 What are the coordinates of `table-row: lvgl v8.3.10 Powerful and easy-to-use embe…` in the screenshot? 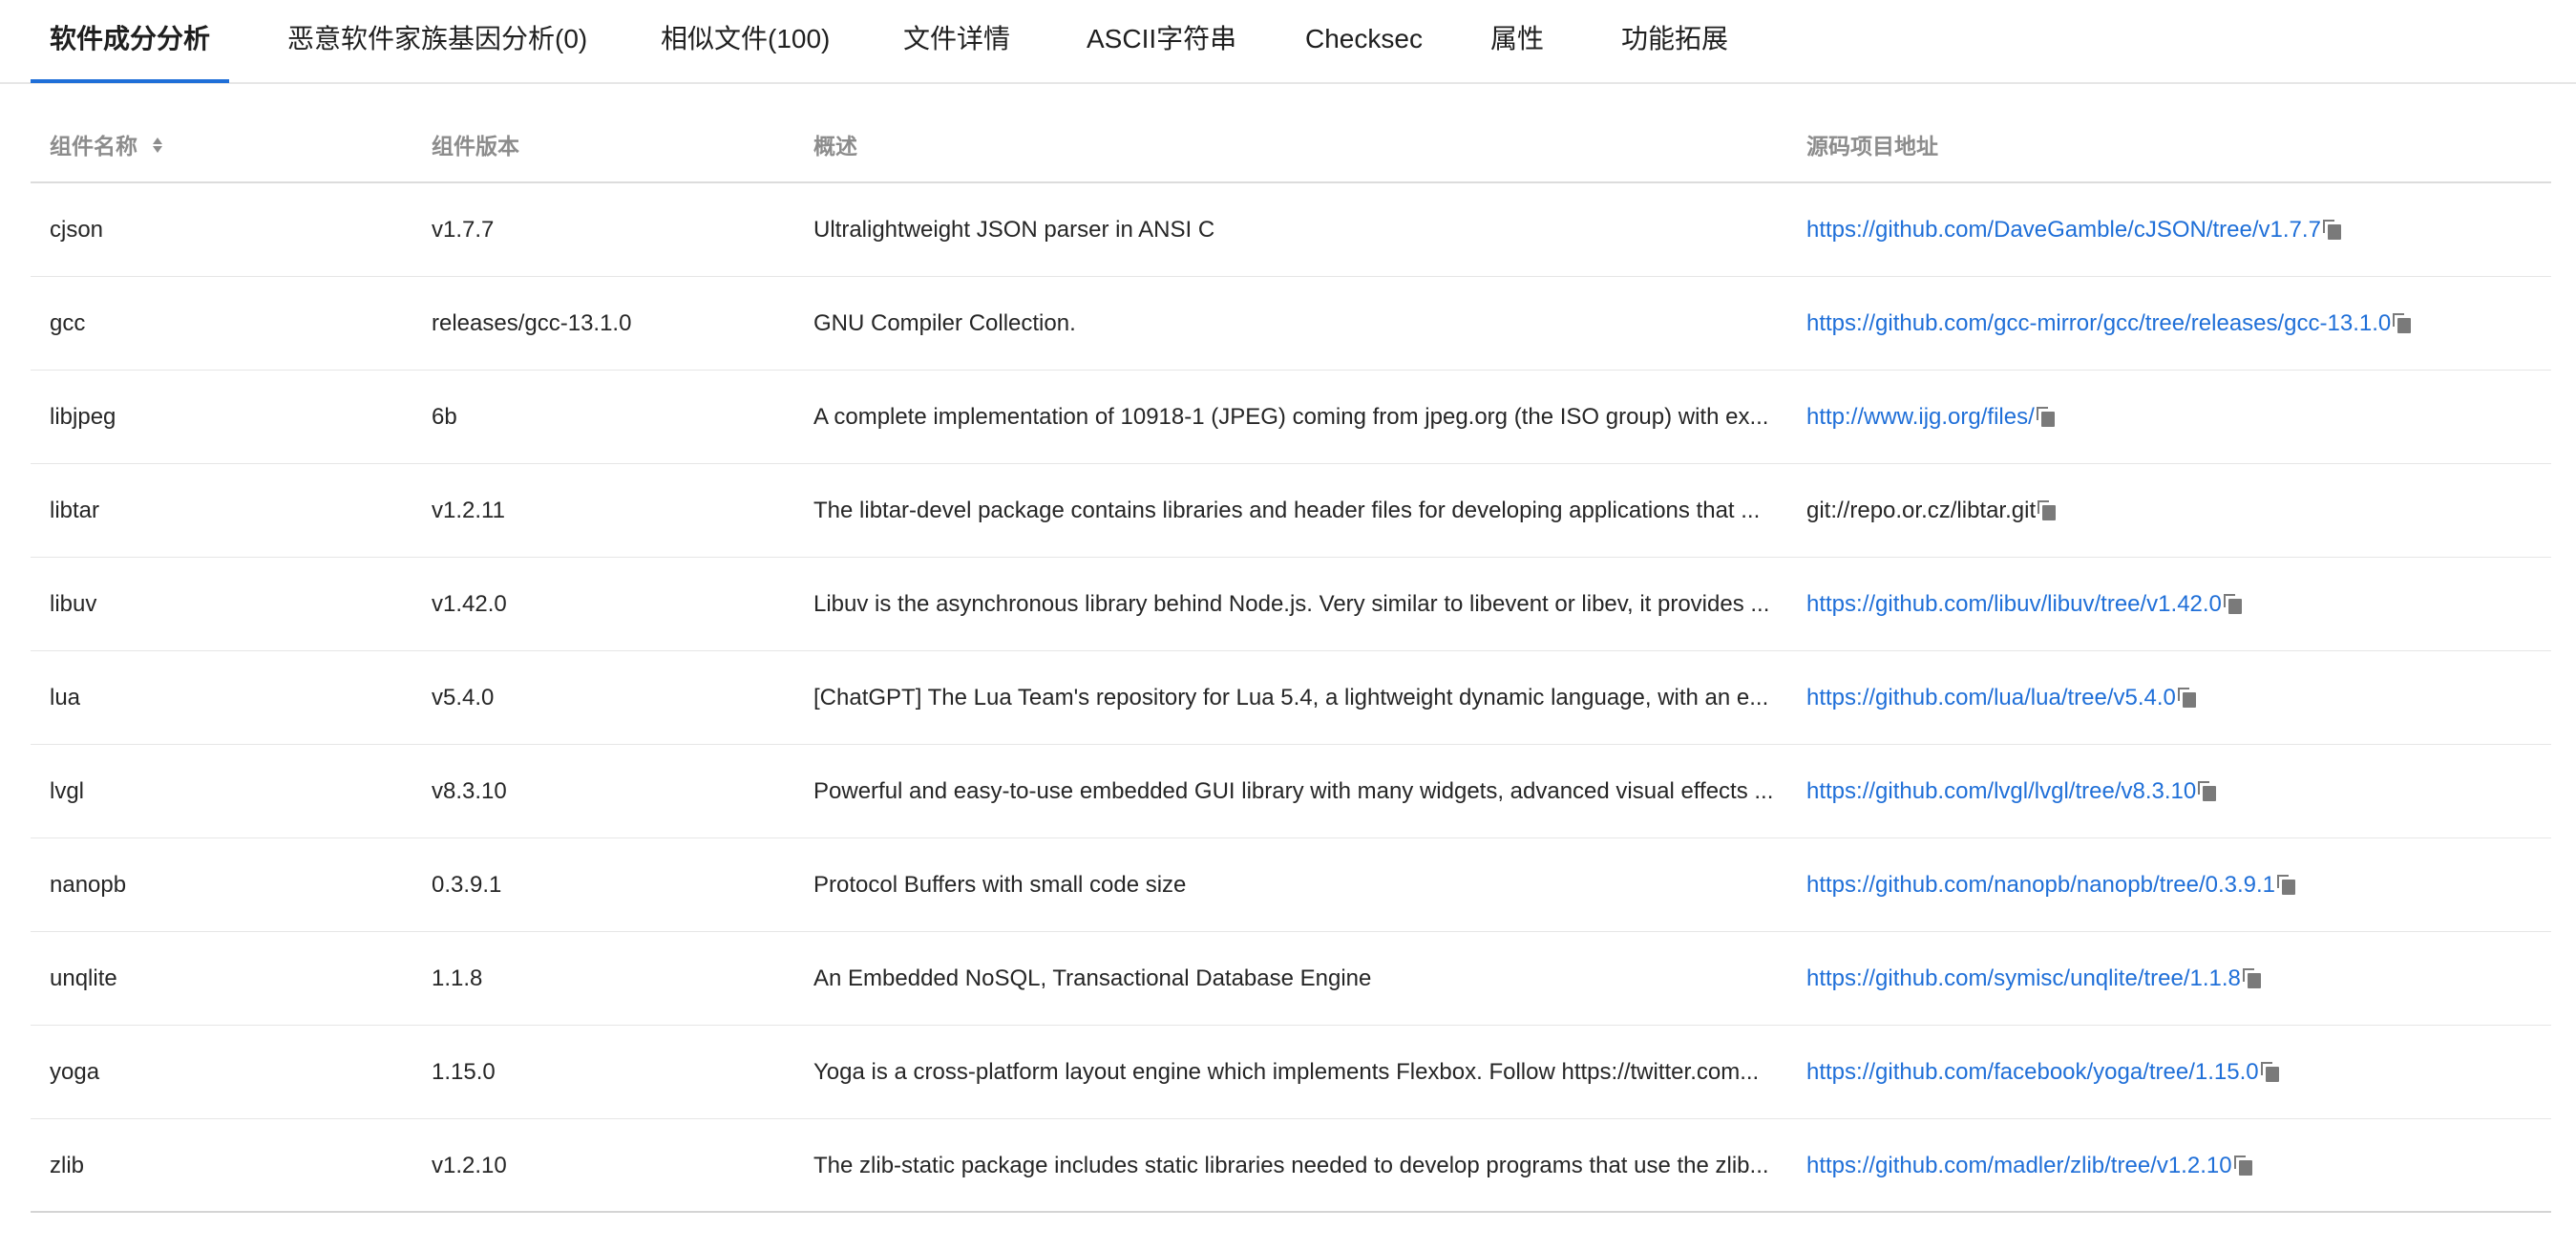 It's located at (1291, 791).